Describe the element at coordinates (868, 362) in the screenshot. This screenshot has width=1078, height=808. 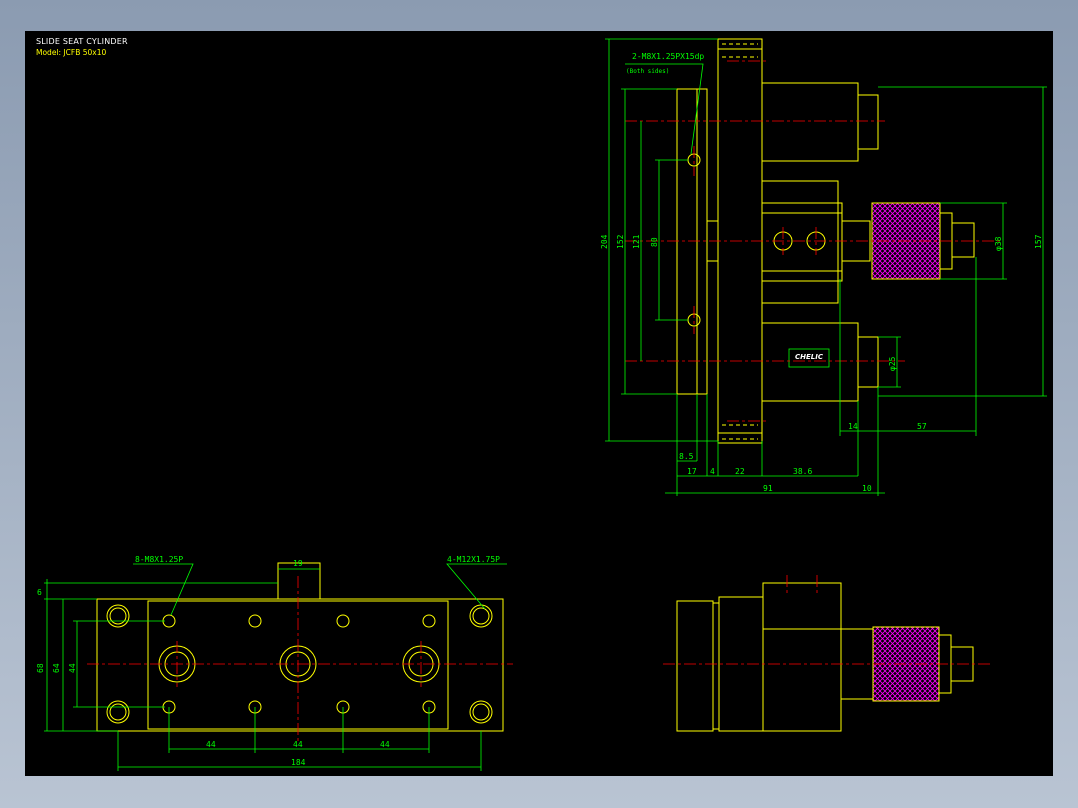
I see `lower-port` at that location.